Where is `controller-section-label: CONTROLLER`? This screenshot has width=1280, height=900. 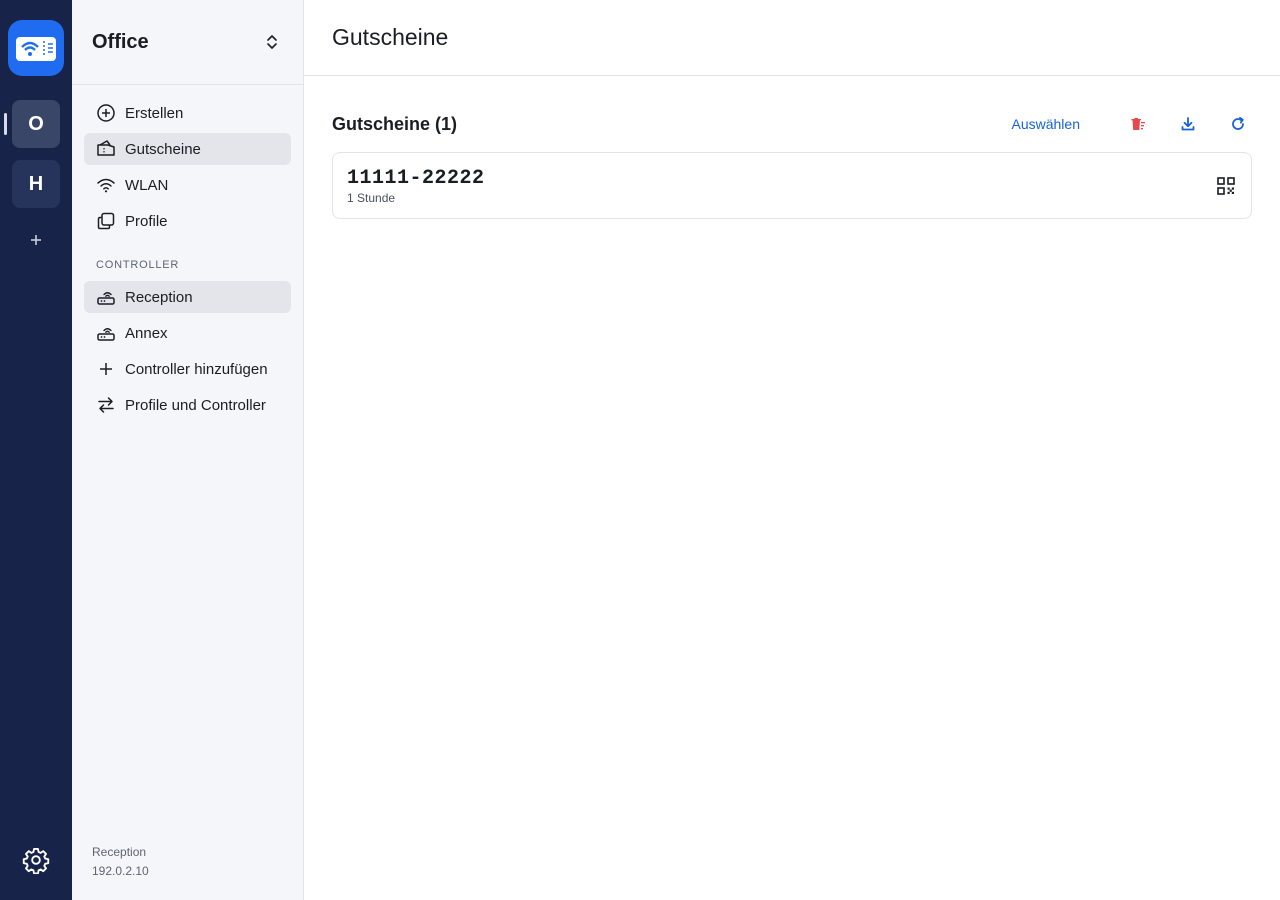
controller-section-label: CONTROLLER is located at coordinates (138, 265).